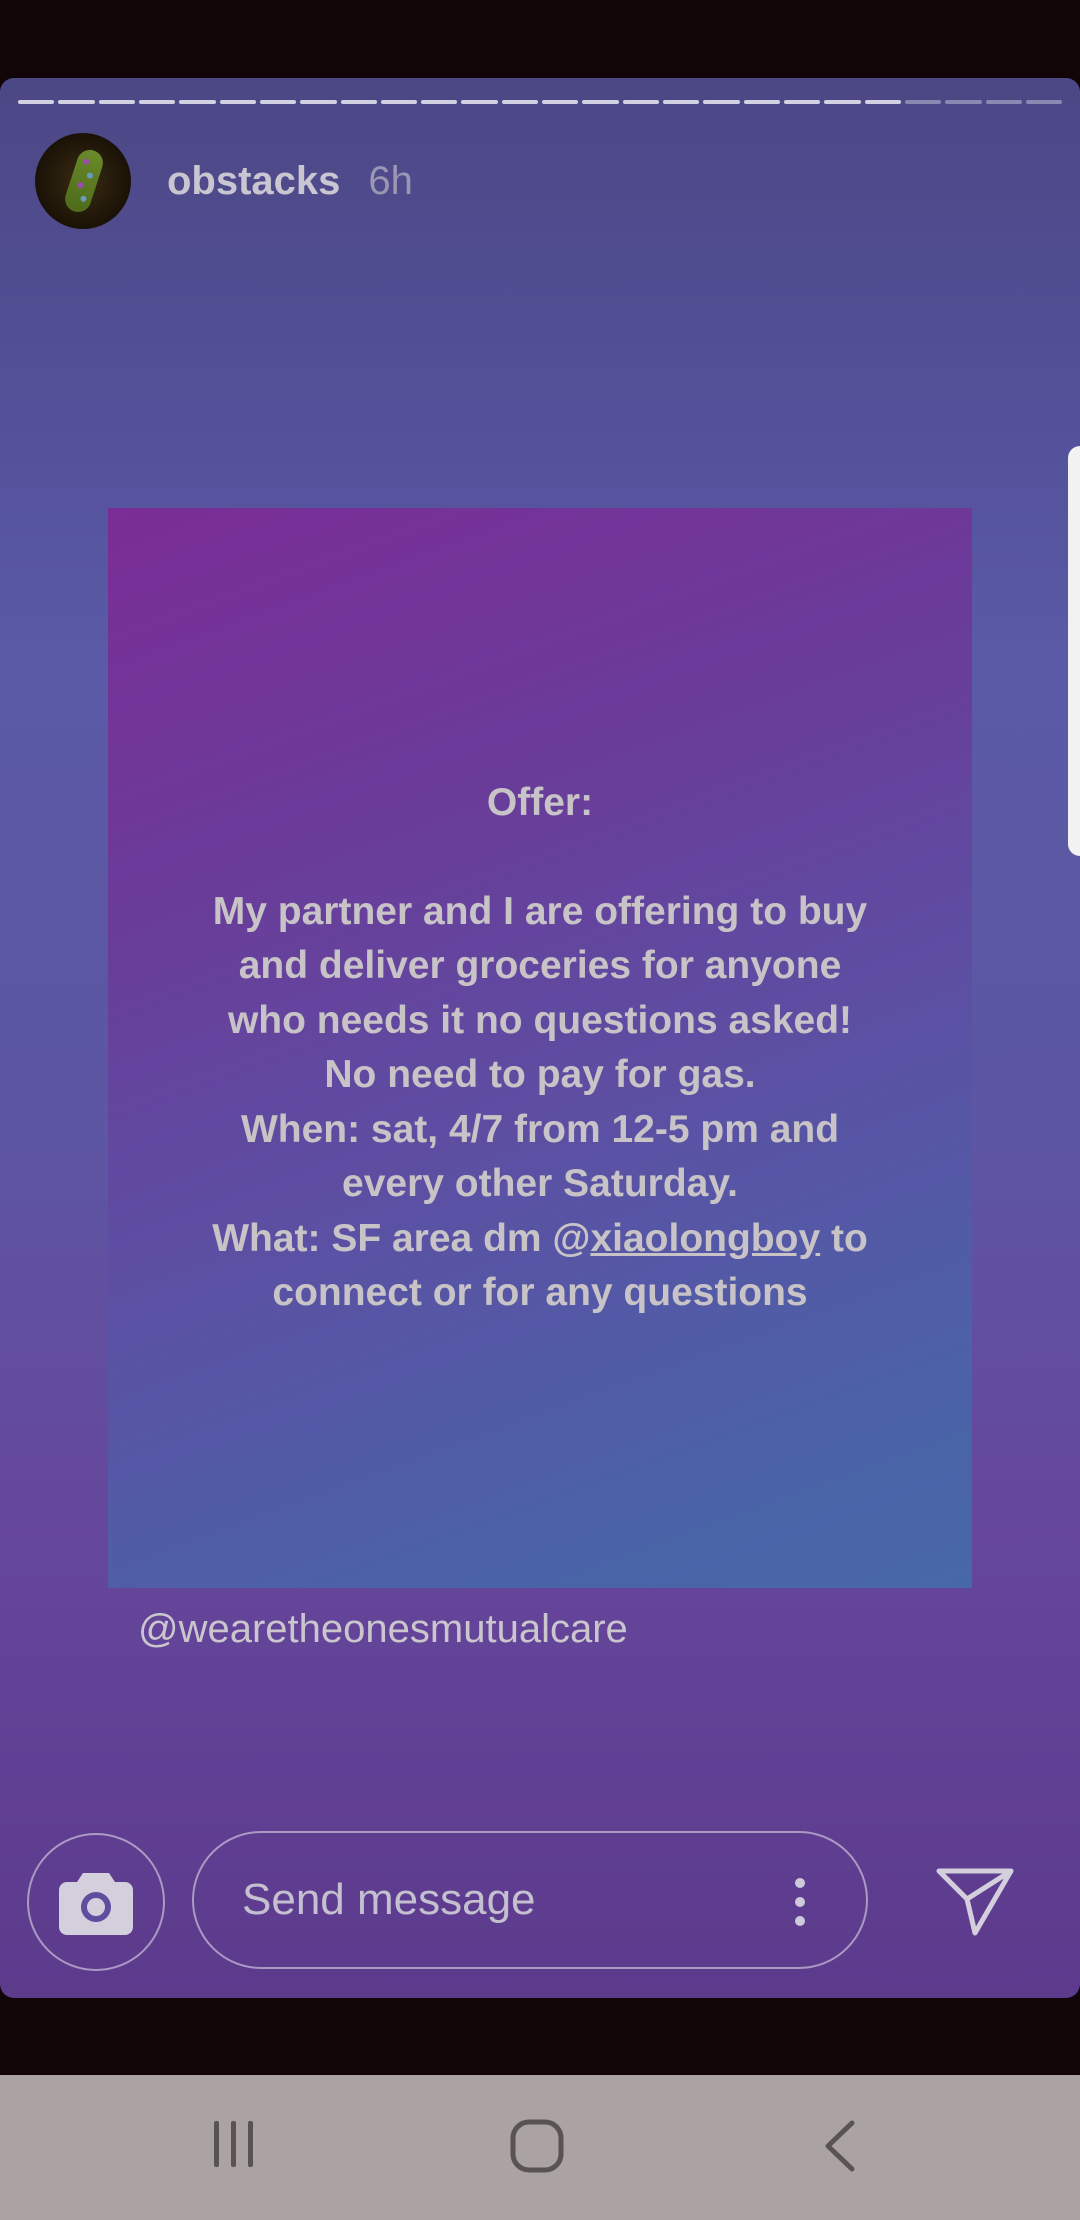  I want to click on offer-title: Offer:, so click(540, 802).